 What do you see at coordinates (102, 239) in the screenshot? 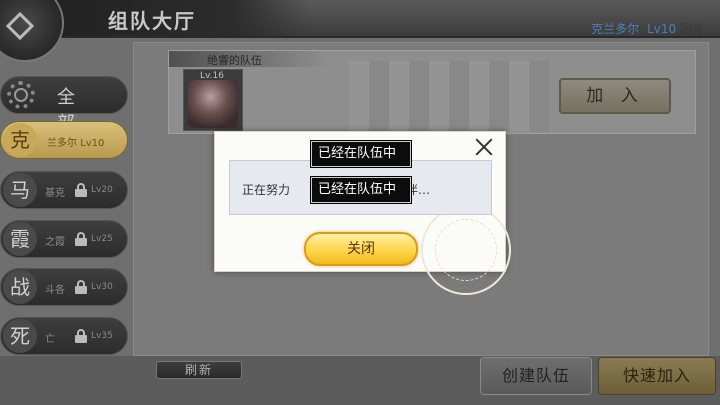
I see `sidebar-item-level: Lv25` at bounding box center [102, 239].